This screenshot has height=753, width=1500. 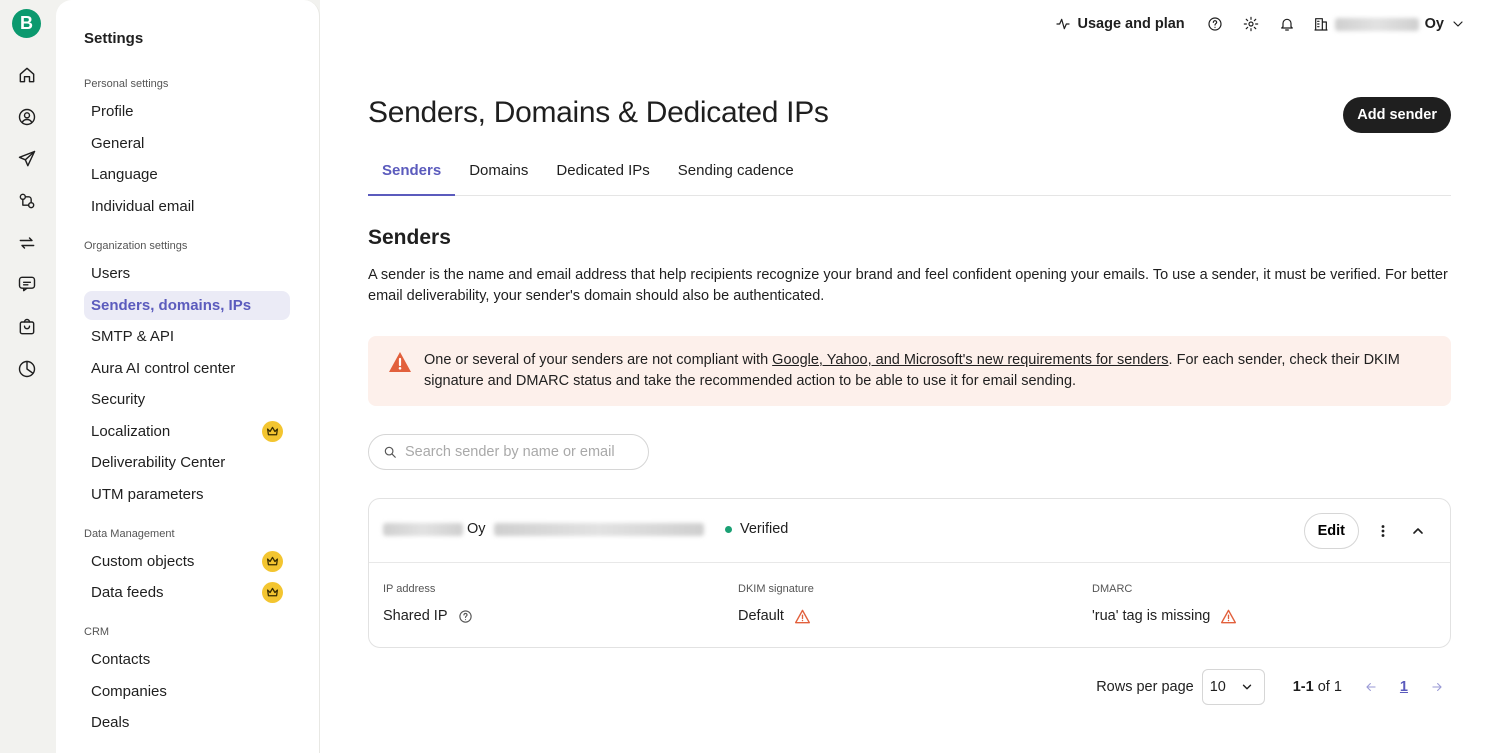 I want to click on tab-dedicated-ips: Dedicated IPs, so click(x=602, y=174).